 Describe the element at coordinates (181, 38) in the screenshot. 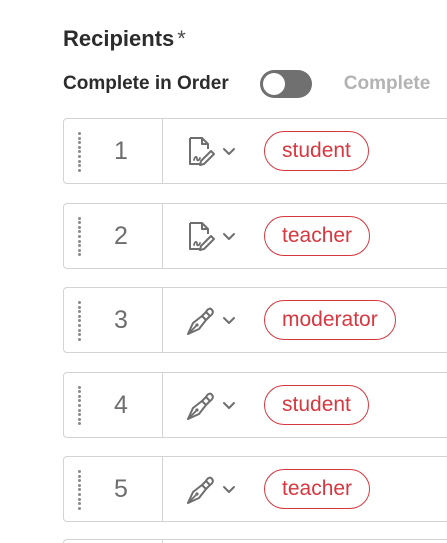

I see `required-asterisk: *` at that location.